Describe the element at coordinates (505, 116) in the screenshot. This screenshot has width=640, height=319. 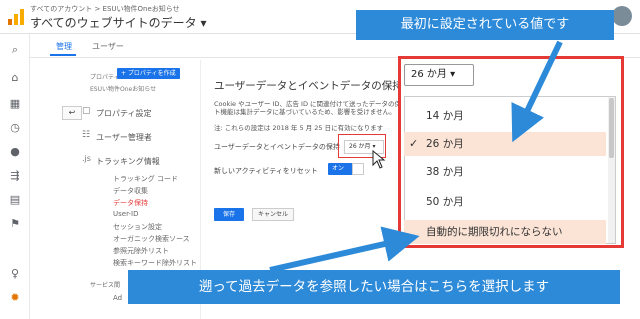
I see `option-14-months: 14 か月` at that location.